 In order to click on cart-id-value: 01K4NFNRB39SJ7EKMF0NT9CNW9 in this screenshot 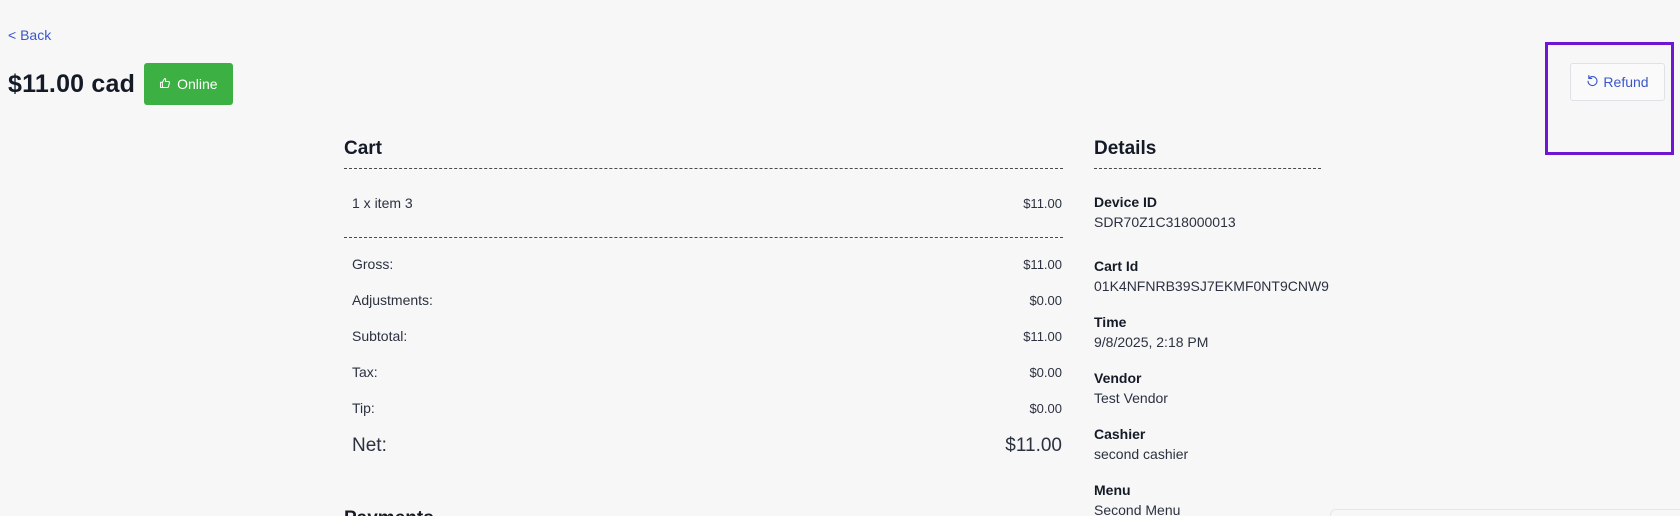, I will do `click(1211, 286)`.